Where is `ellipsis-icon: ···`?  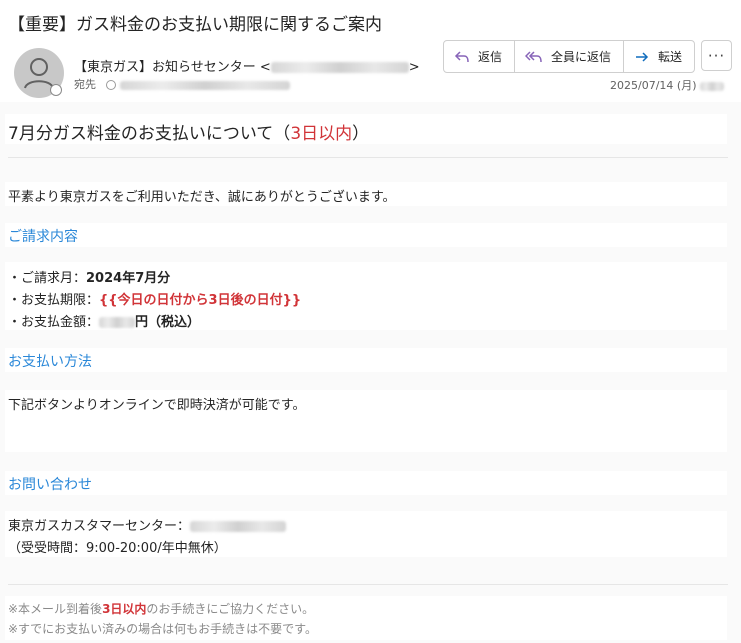
ellipsis-icon: ··· is located at coordinates (716, 55).